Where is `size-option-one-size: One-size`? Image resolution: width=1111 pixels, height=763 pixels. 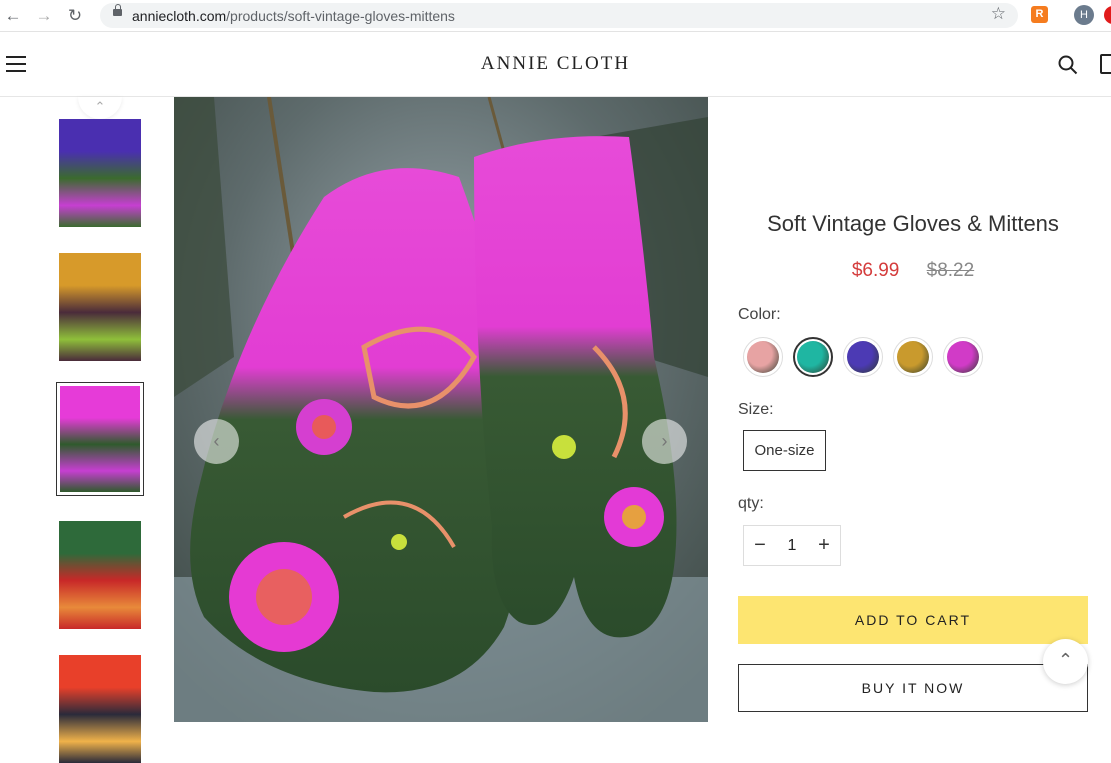
size-option-one-size: One-size is located at coordinates (784, 450).